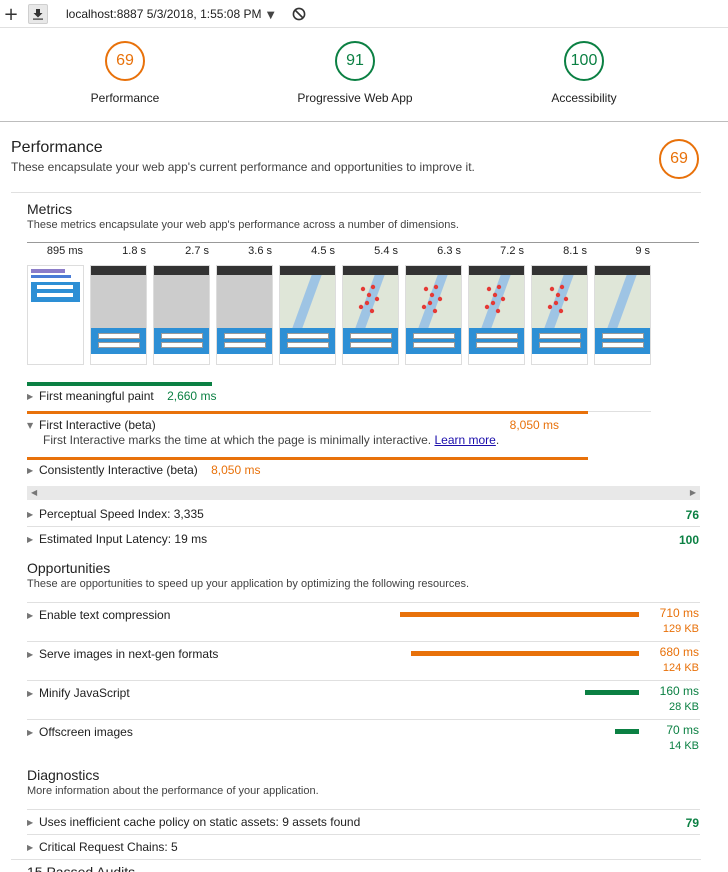  Describe the element at coordinates (339, 732) in the screenshot. I see `opportunity-item: ▶ Offscreen images` at that location.